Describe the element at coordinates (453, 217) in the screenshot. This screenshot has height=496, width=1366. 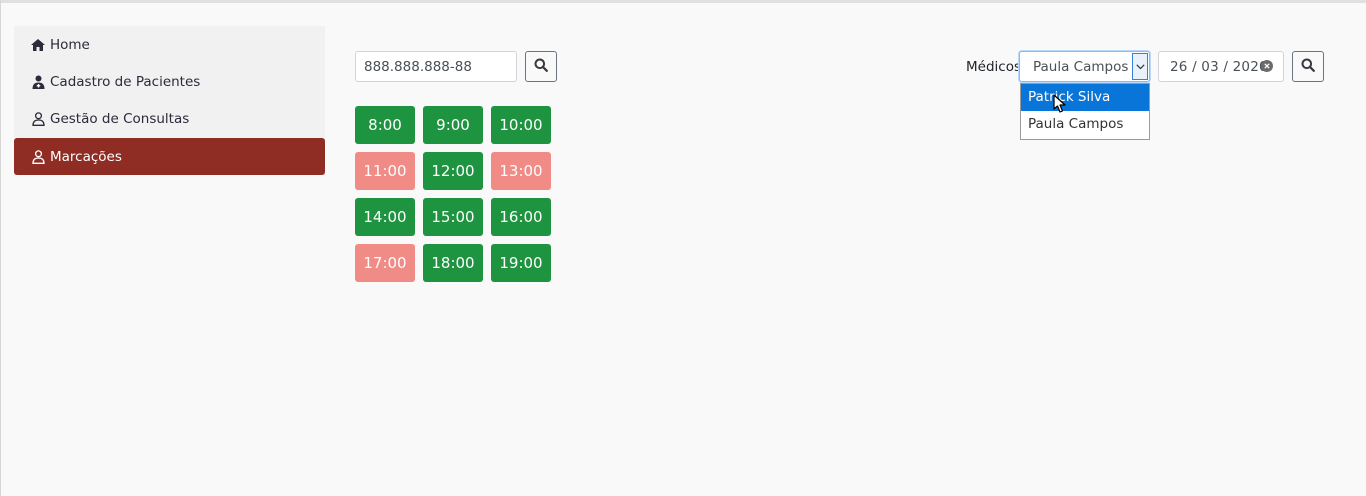
I see `time-slot-button: 15:00` at that location.